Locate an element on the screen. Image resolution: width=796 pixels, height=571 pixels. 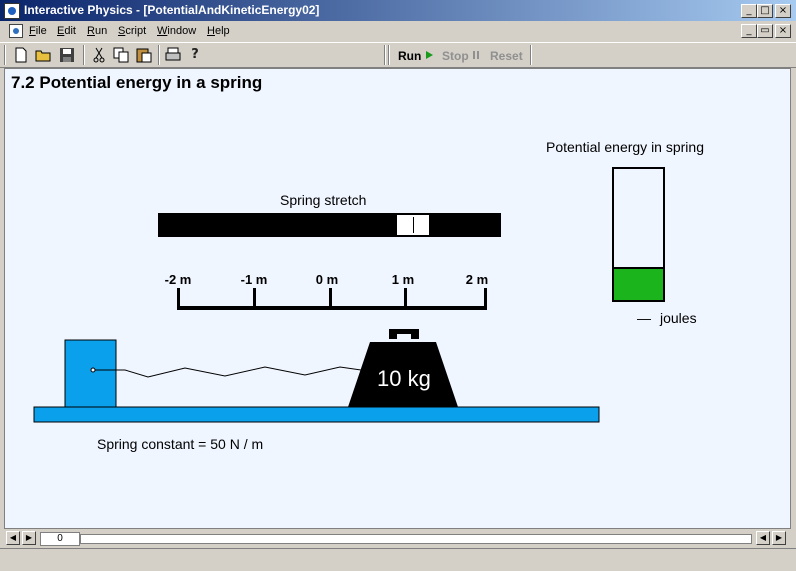
frame-forward-button: ◀ is located at coordinates (763, 538).